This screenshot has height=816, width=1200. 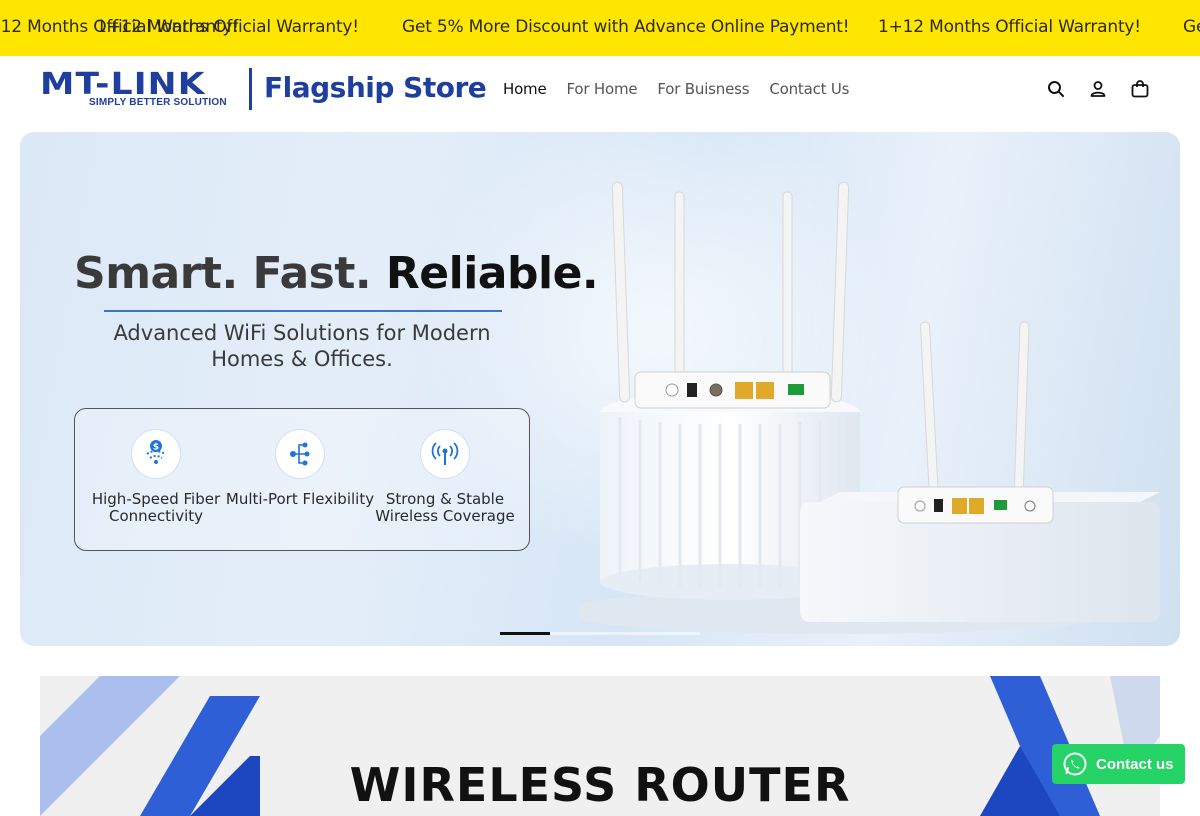 I want to click on fiber-icon: $, so click(x=156, y=454).